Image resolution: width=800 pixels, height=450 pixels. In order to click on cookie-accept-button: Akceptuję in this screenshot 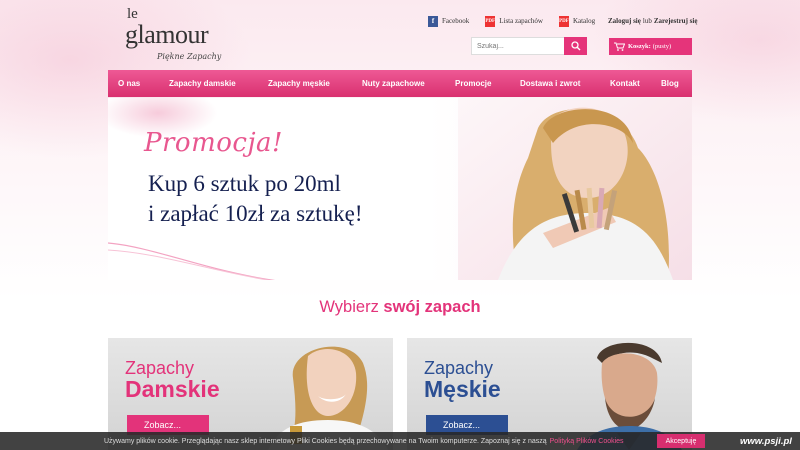, I will do `click(681, 441)`.